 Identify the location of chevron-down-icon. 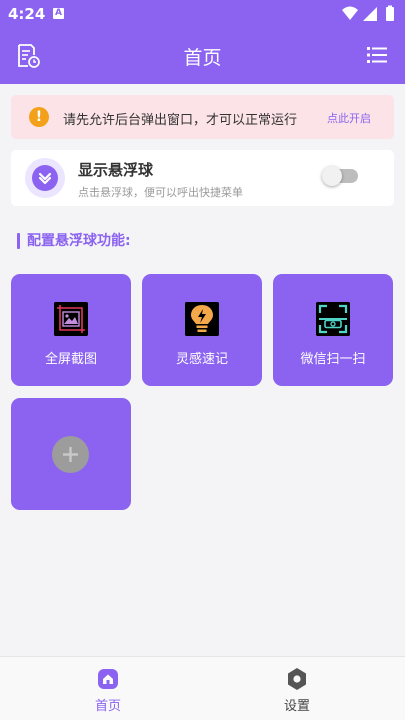
(45, 178).